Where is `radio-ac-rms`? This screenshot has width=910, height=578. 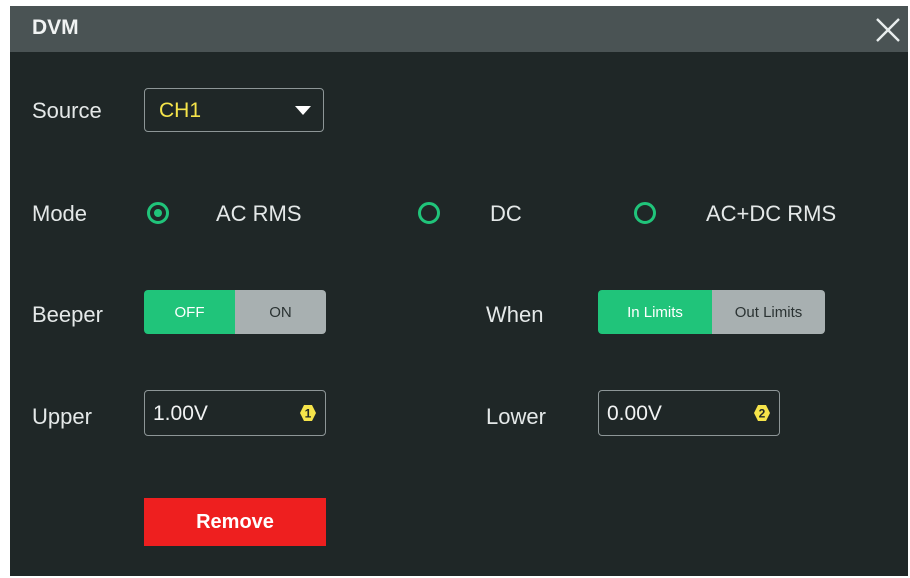 radio-ac-rms is located at coordinates (158, 213).